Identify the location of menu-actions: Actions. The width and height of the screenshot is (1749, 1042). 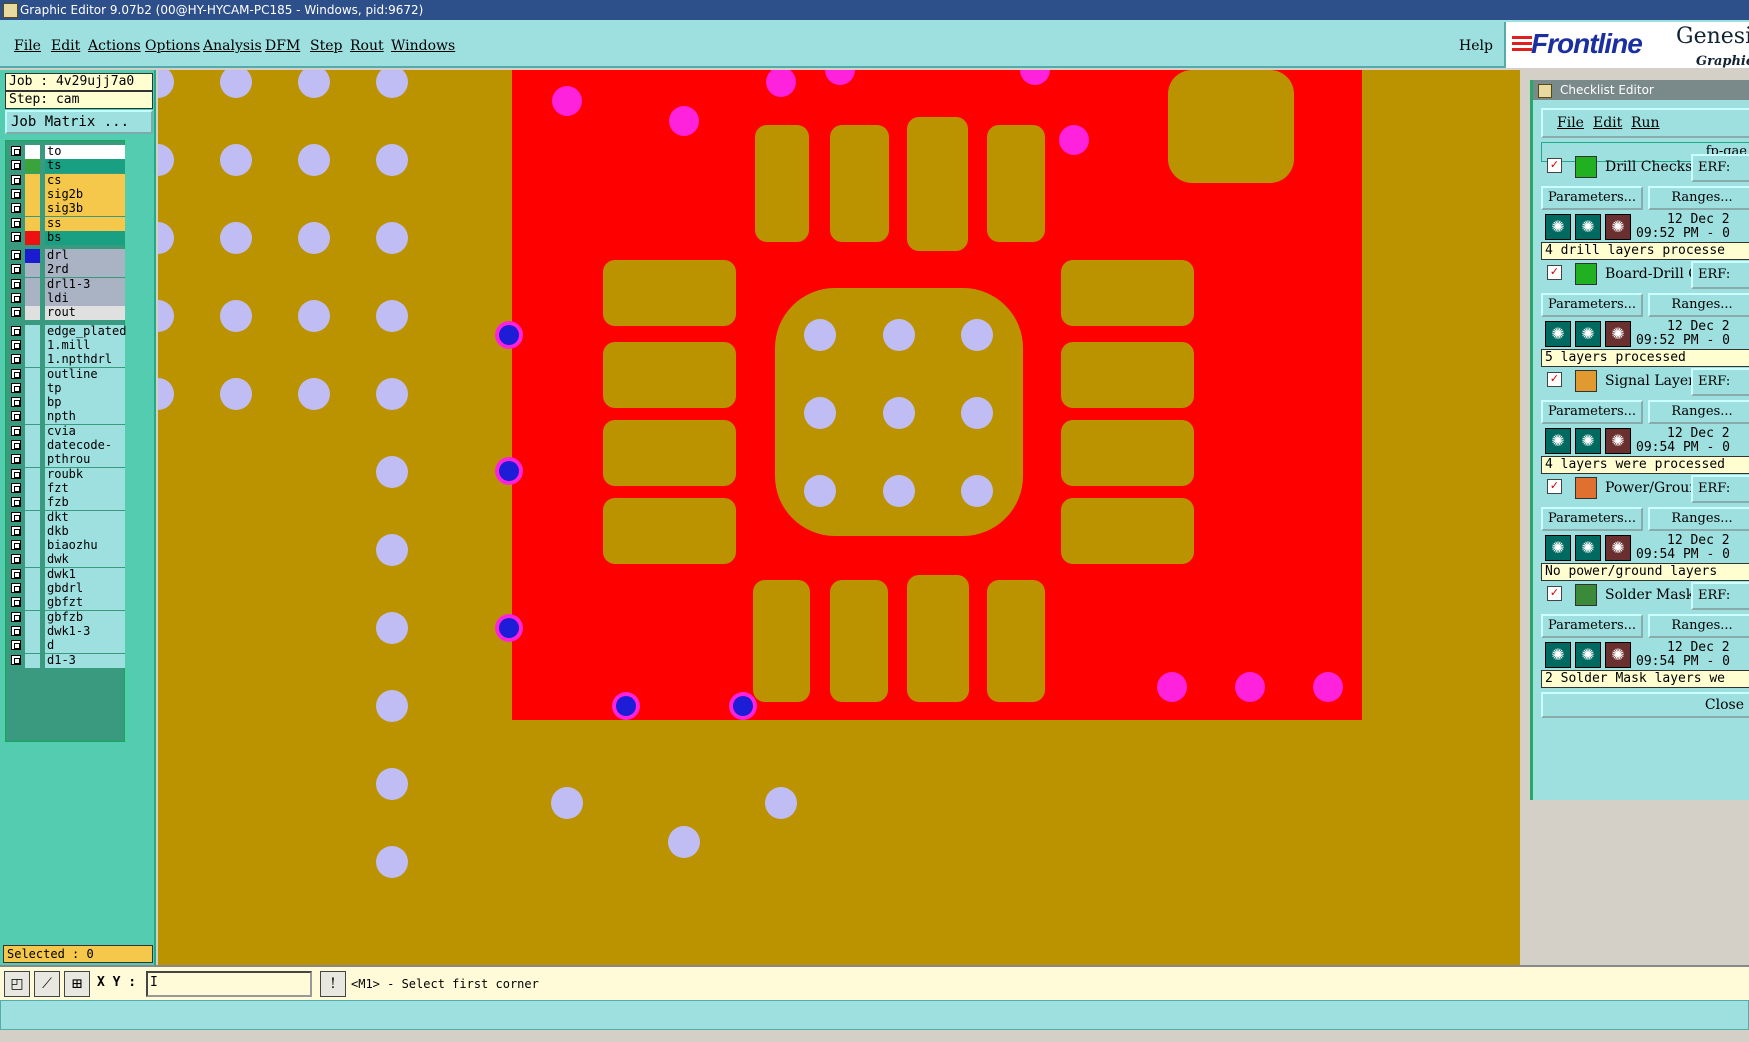
(114, 46).